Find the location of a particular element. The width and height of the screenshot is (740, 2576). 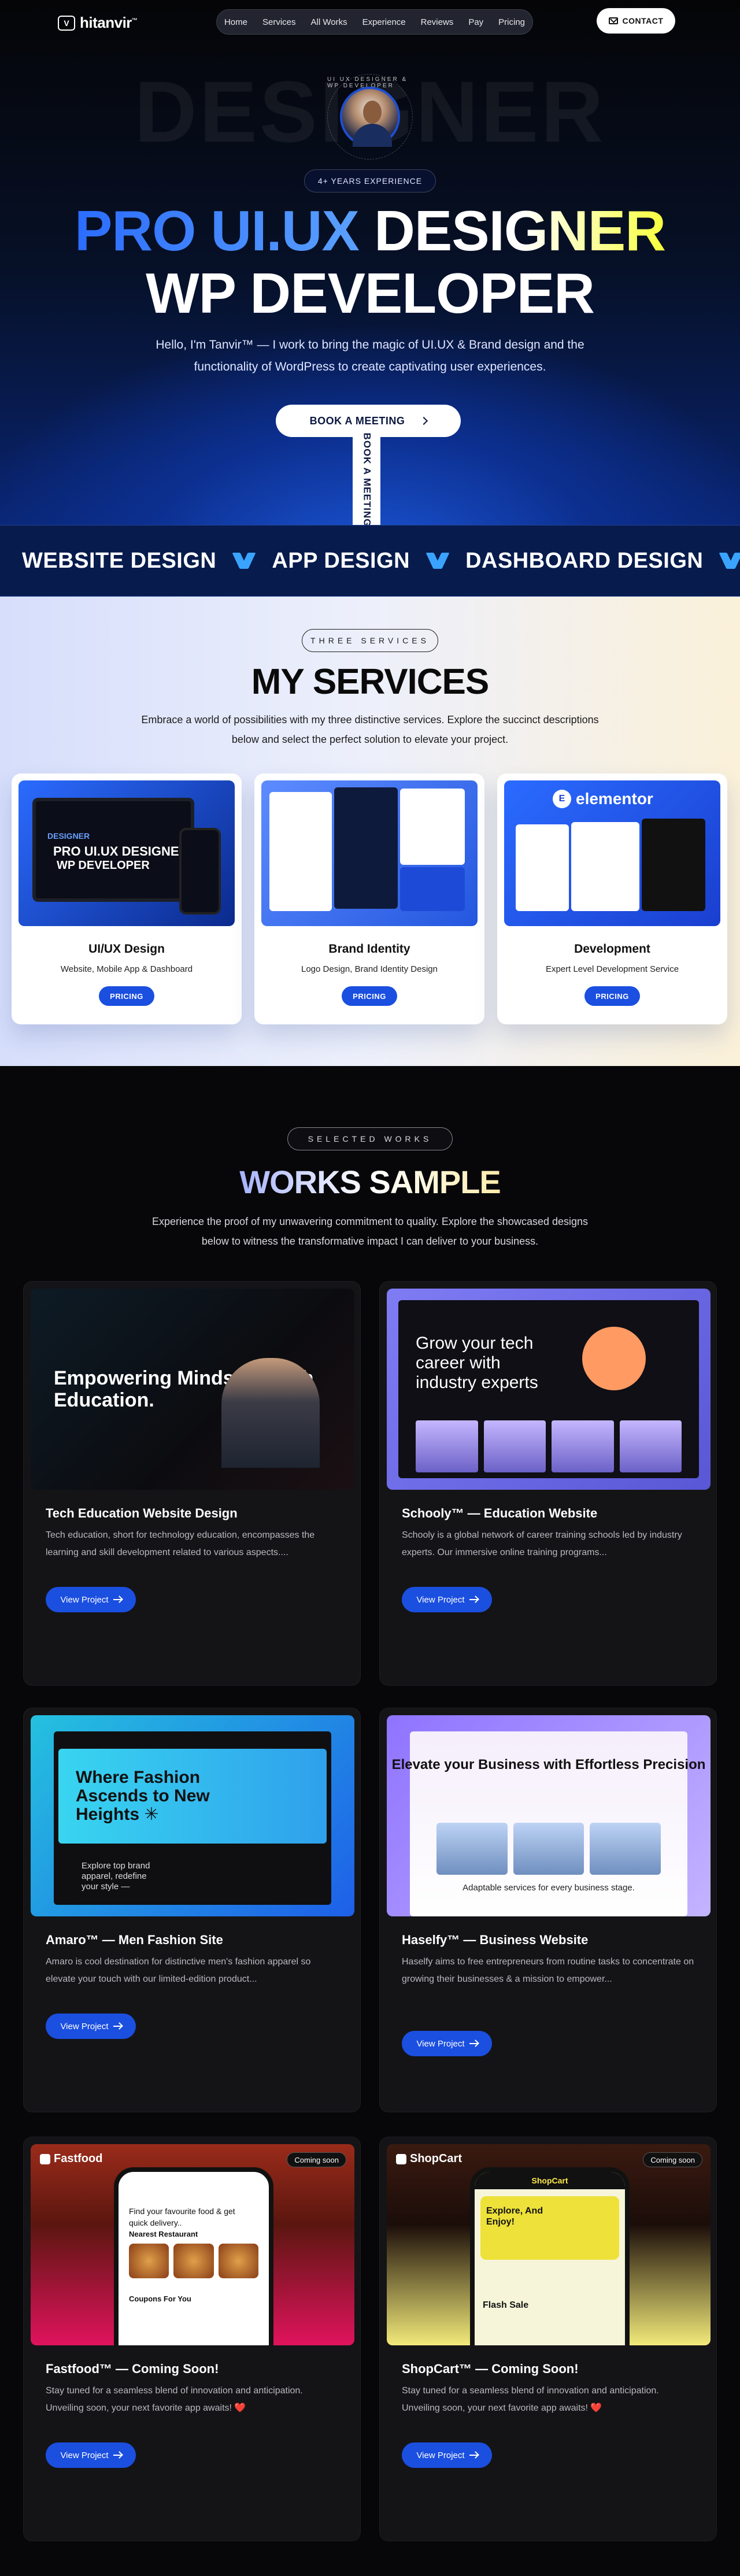

service-subtitle: Logo Design, Brand Identity Design is located at coordinates (370, 969).